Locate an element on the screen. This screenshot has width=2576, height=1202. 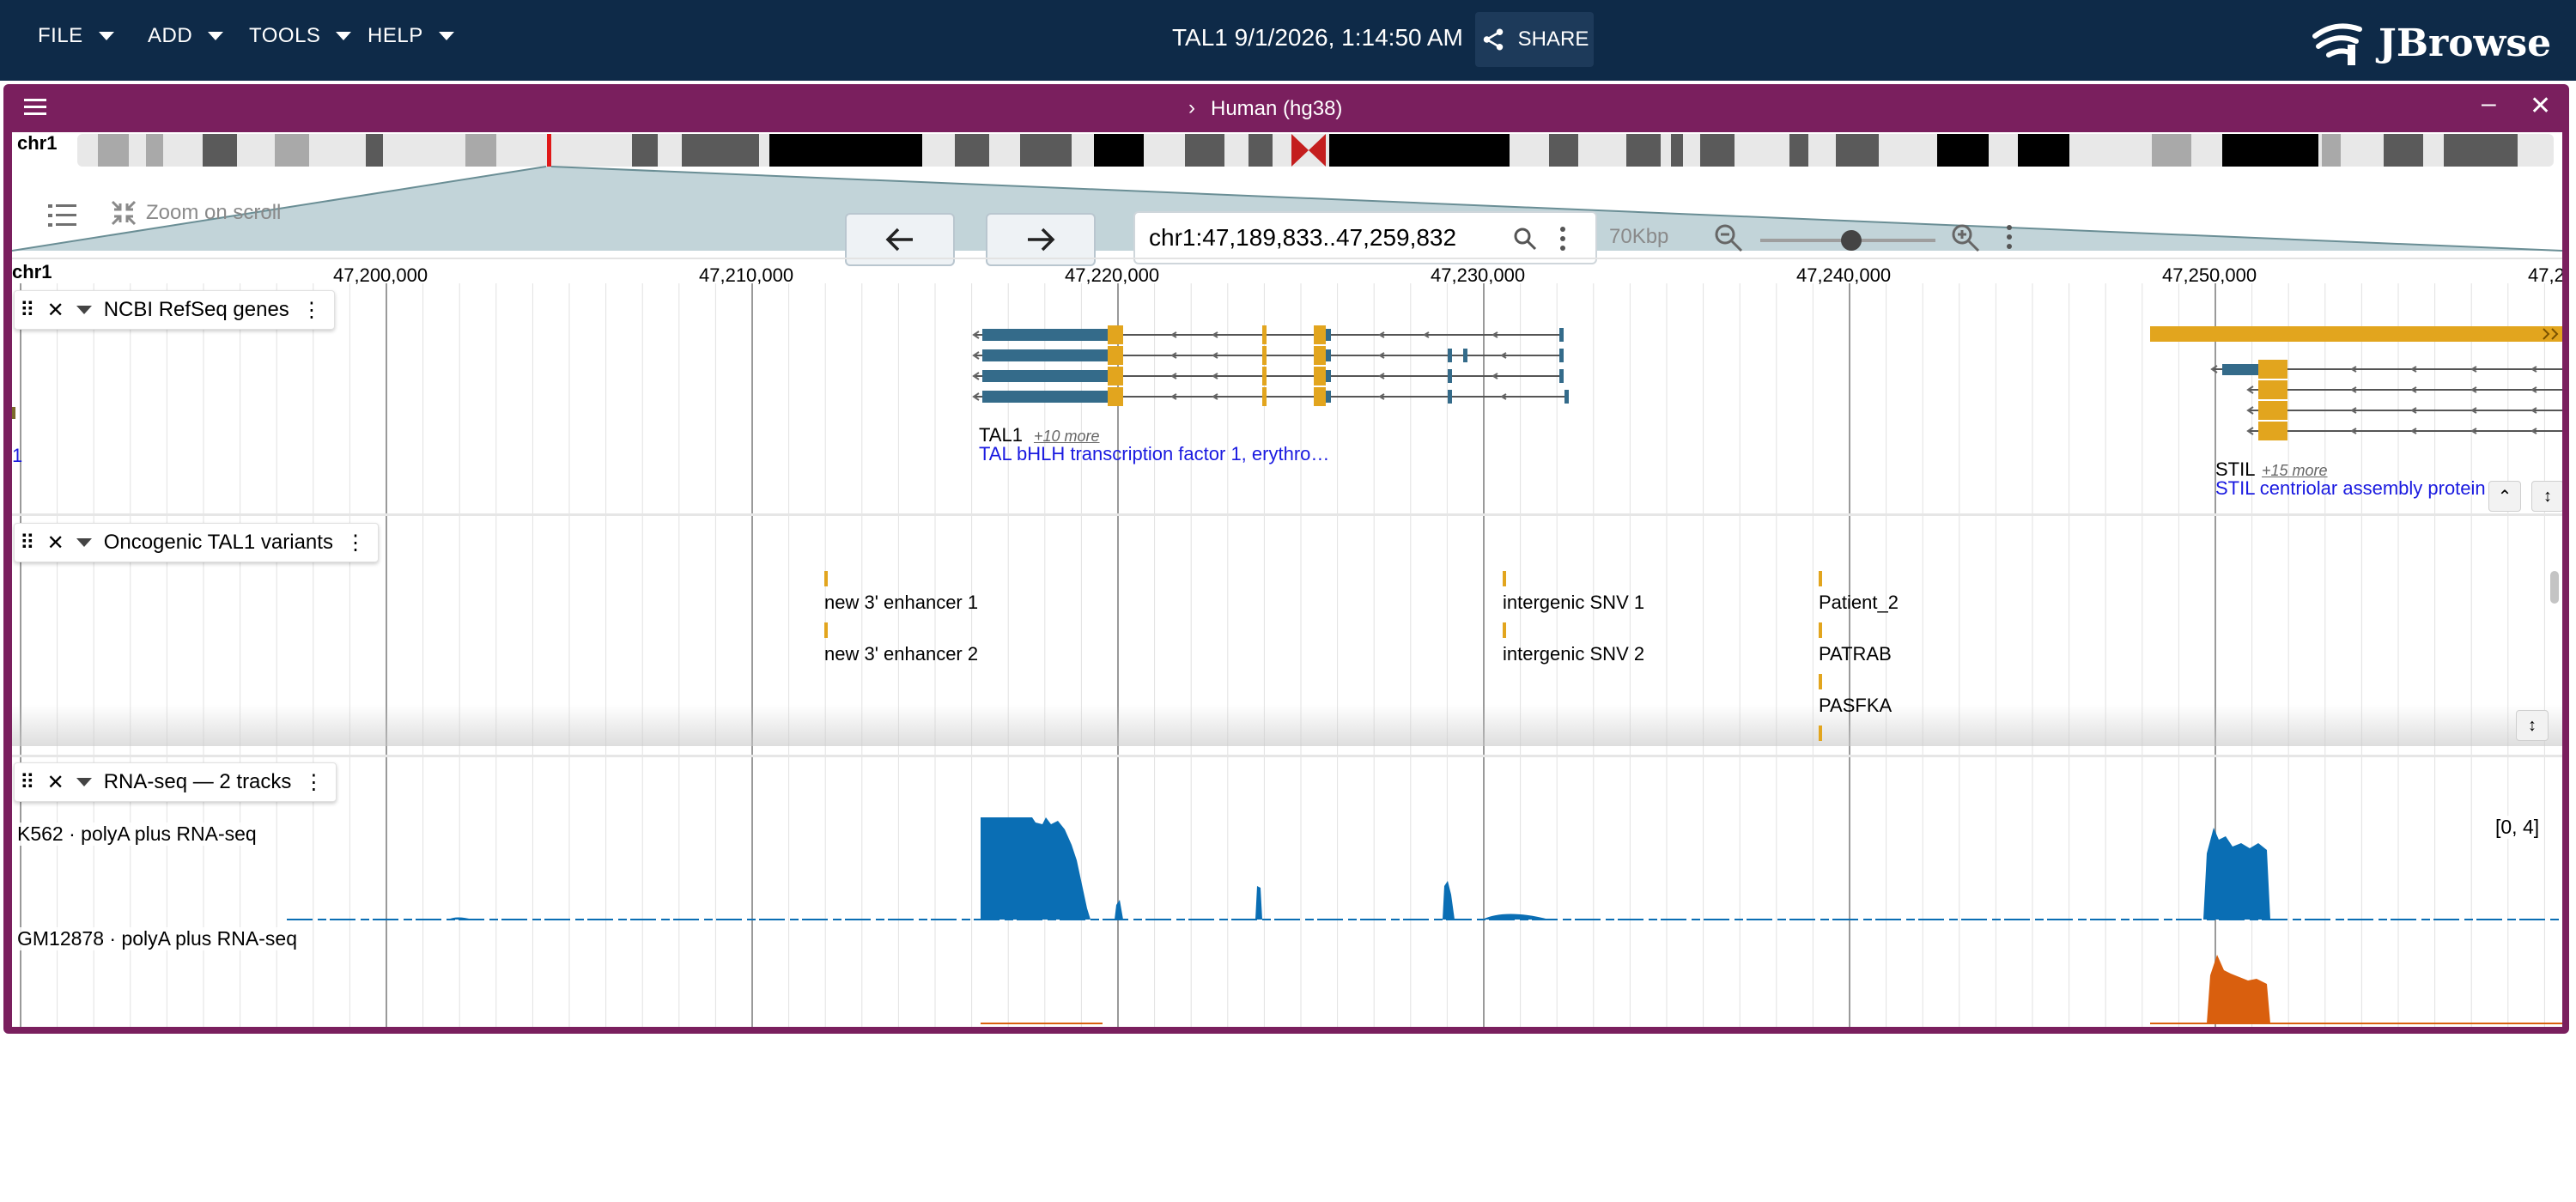
bp-per-view: 70Kbp is located at coordinates (1639, 236).